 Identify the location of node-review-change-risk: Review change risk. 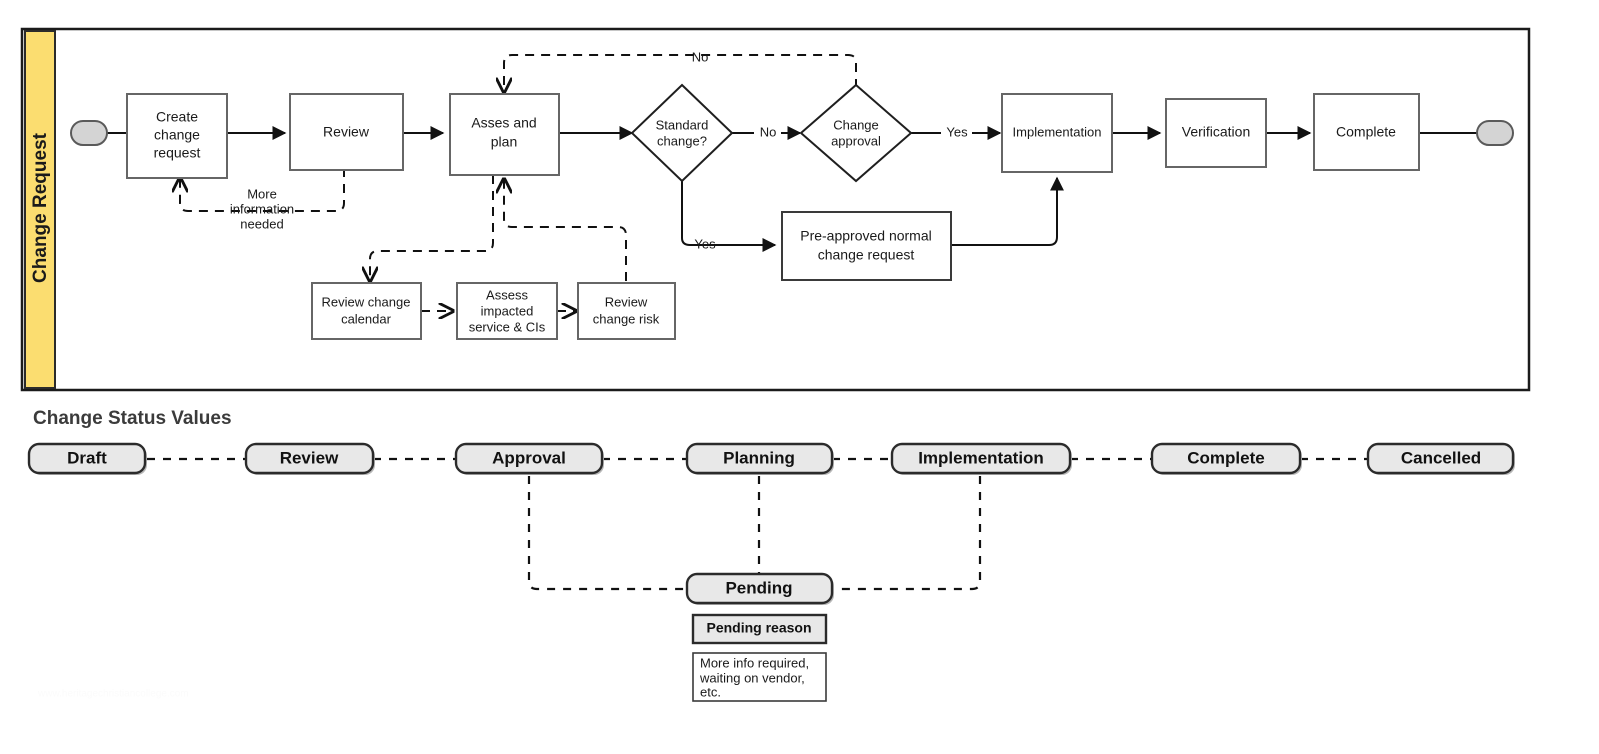
(626, 311).